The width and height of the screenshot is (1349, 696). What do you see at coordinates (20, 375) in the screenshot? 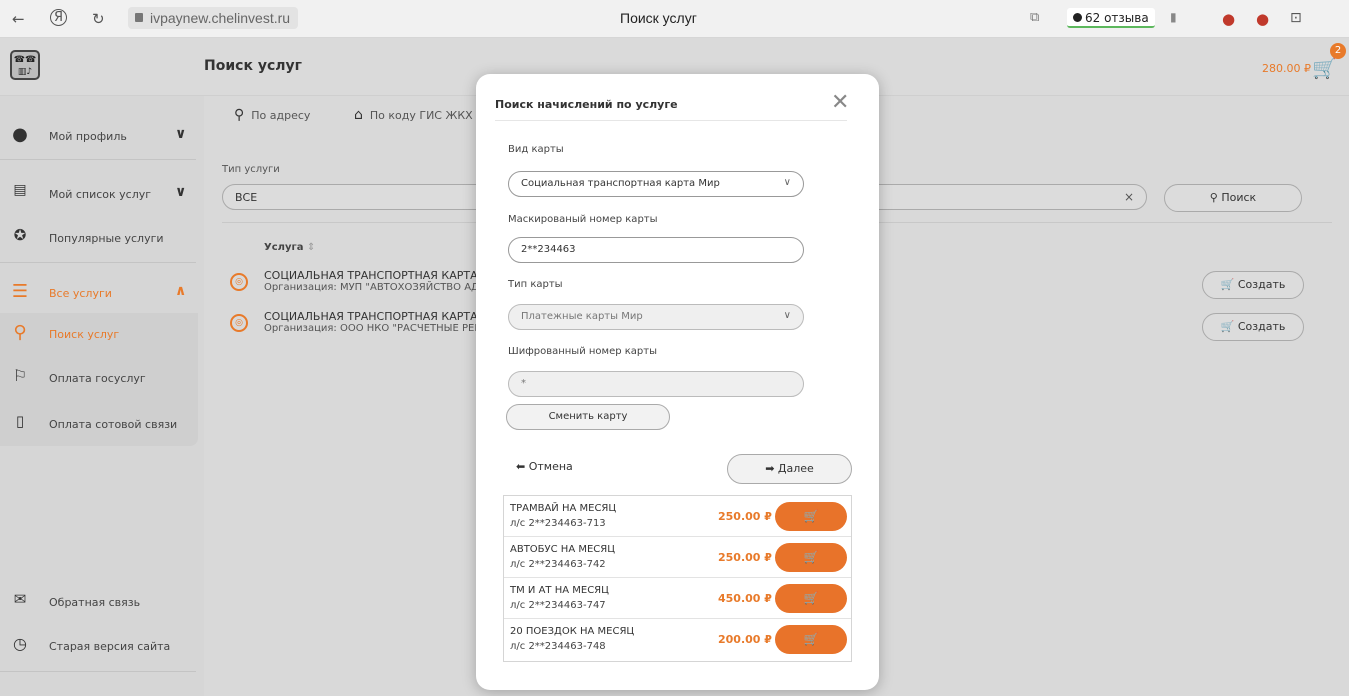
I see `flag-icon: ⚐` at bounding box center [20, 375].